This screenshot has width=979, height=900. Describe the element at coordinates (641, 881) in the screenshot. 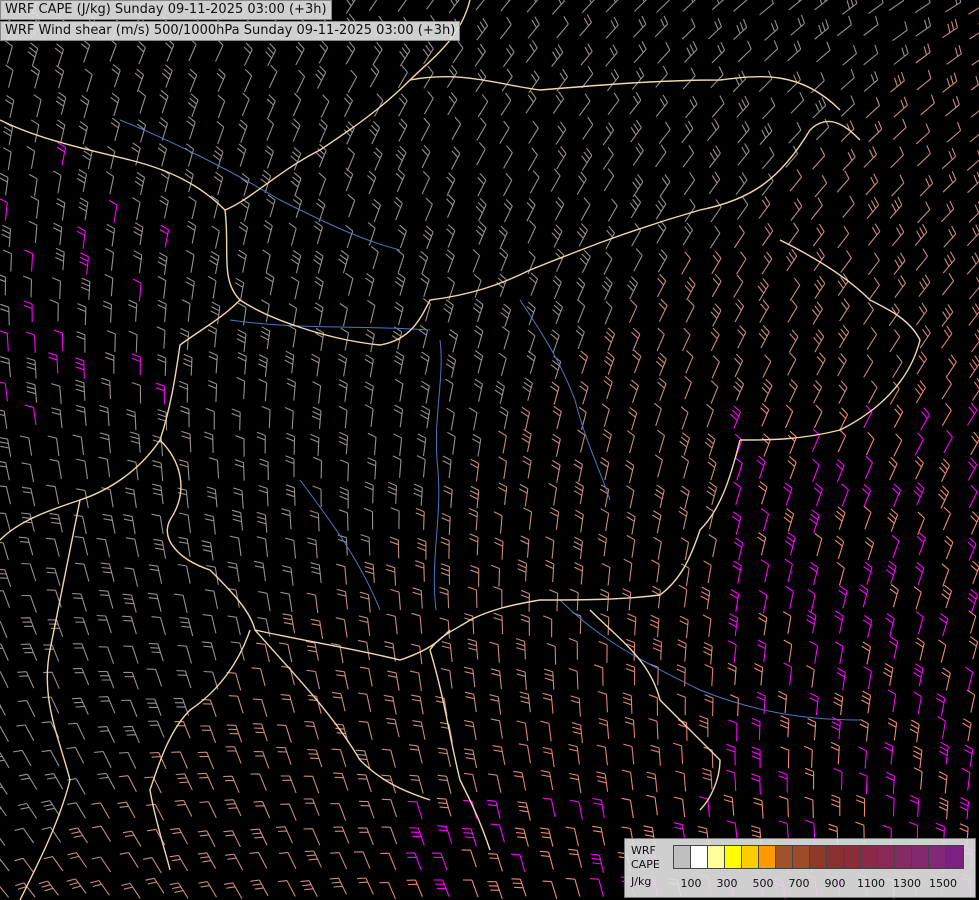

I see `legend-line-3: J/kg` at that location.